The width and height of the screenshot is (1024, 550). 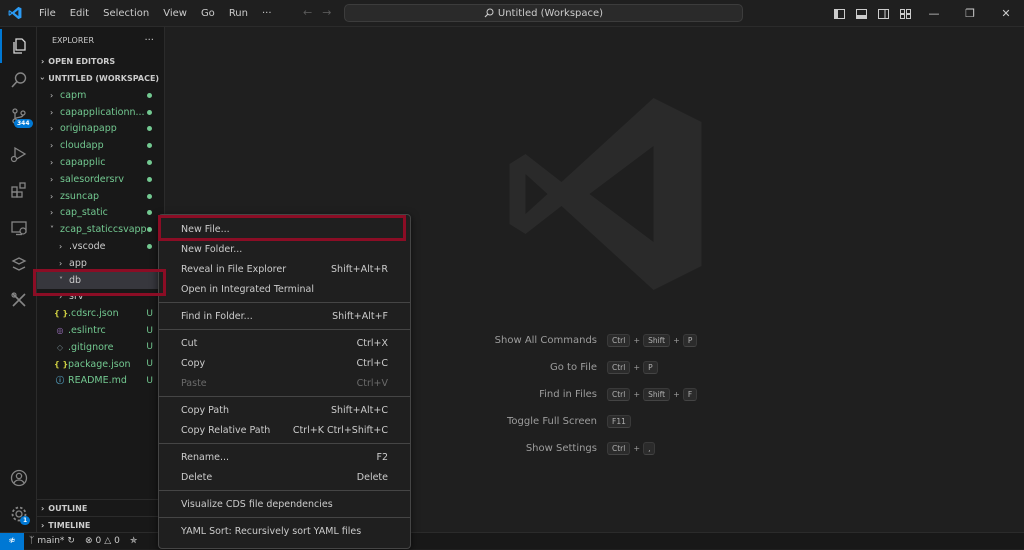 I want to click on file-label: package.json, so click(x=99, y=364).